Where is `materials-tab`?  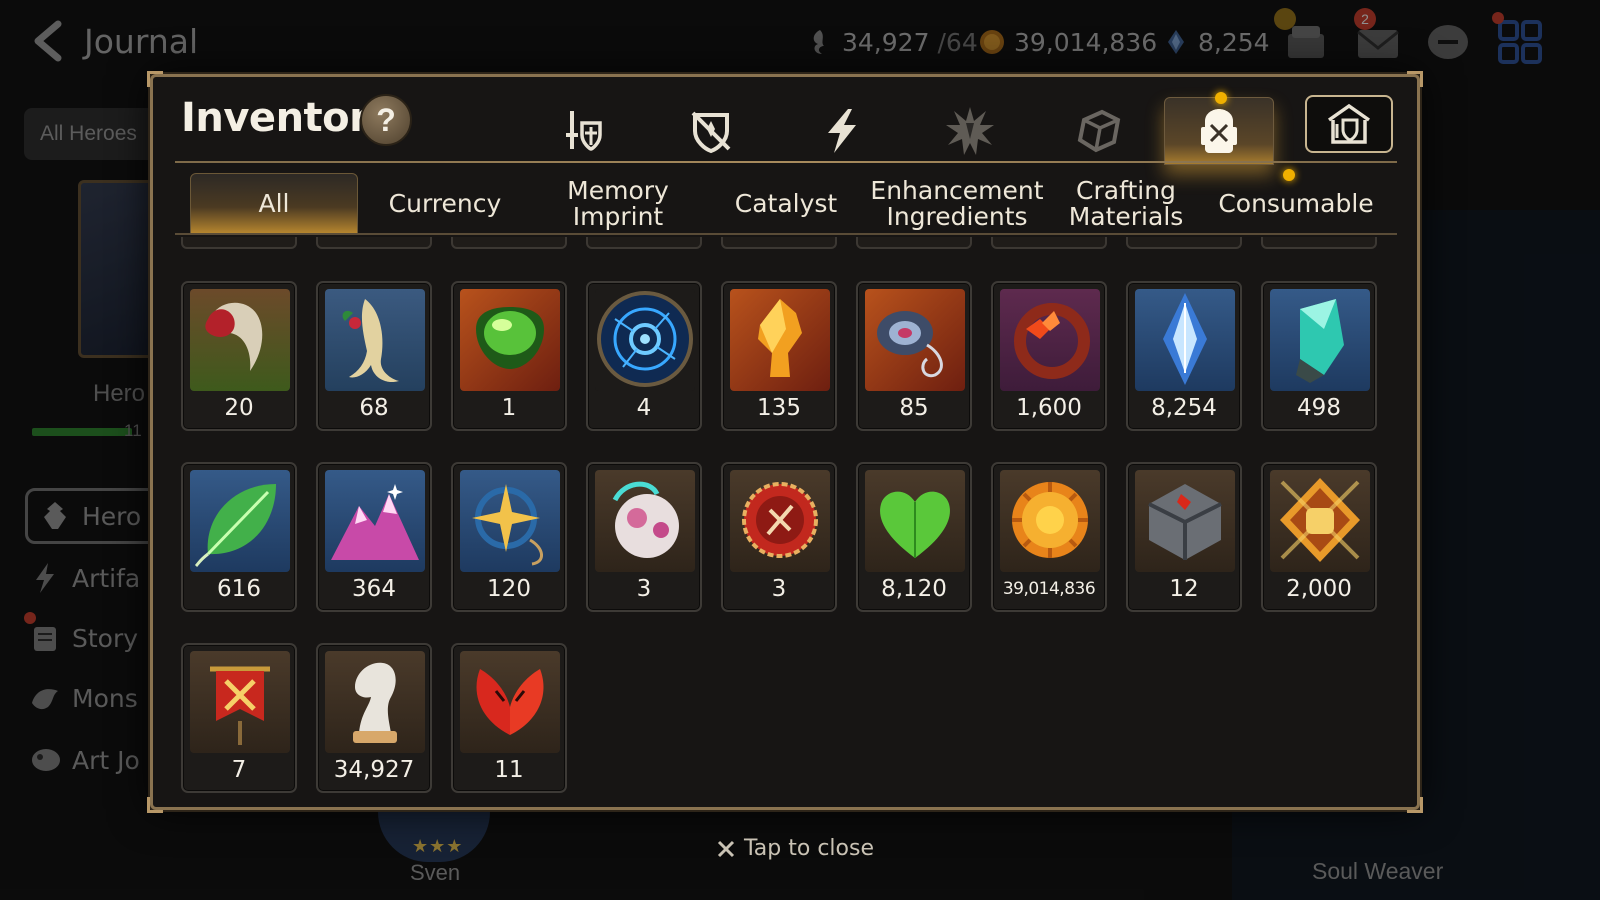
materials-tab is located at coordinates (1099, 131).